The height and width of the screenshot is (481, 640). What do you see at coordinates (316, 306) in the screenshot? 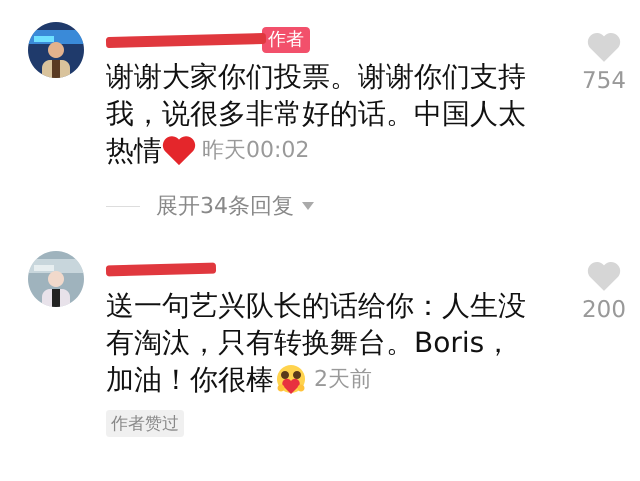
I see `comment-text: 送一句艺兴队长的话给你：人生没` at bounding box center [316, 306].